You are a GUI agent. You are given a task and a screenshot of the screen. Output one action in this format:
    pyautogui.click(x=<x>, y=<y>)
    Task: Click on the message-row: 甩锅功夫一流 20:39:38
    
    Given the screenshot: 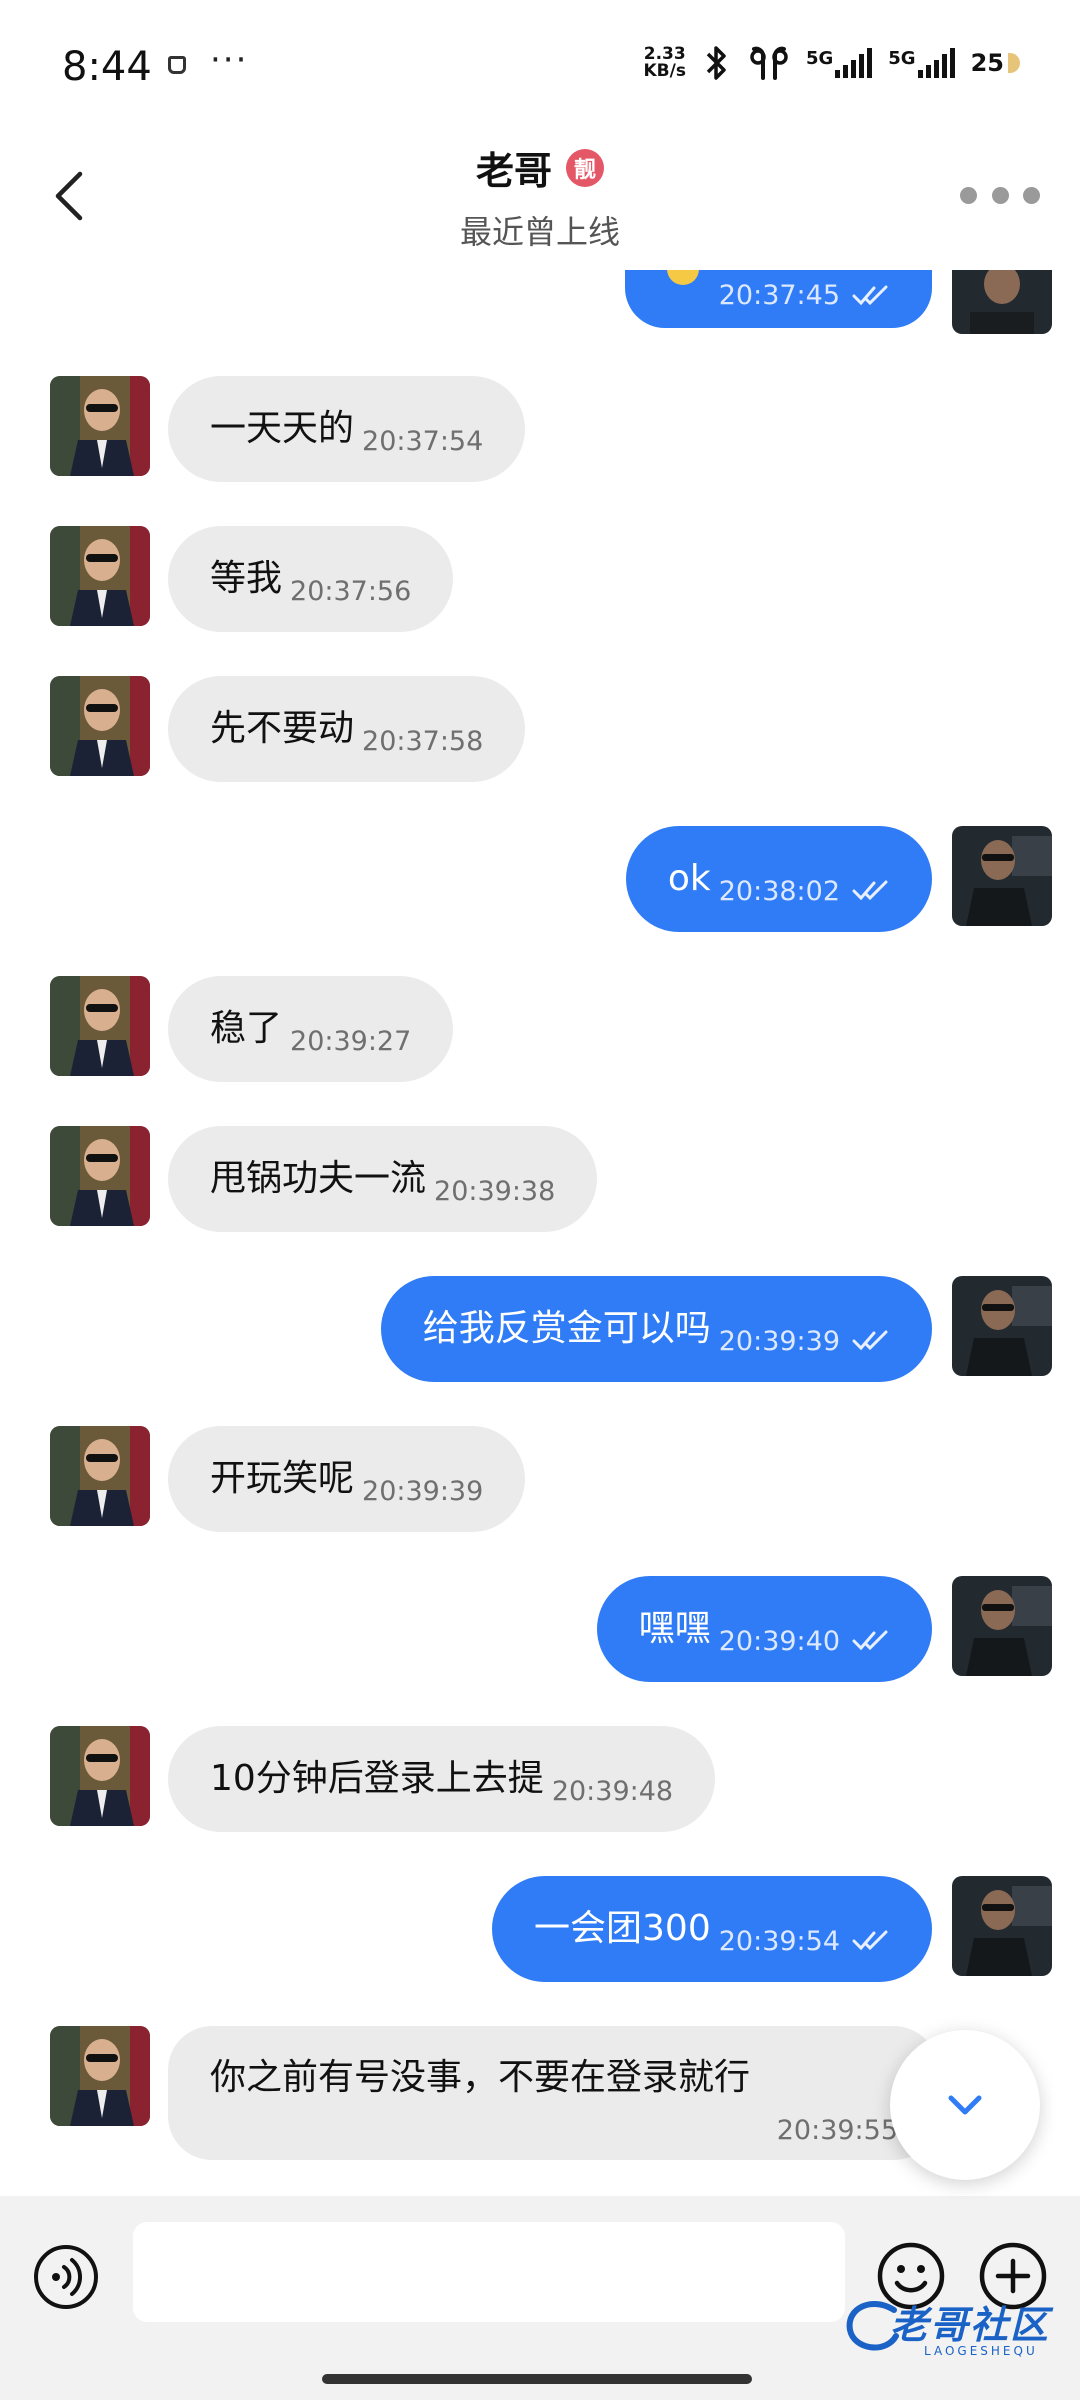 What is the action you would take?
    pyautogui.click(x=540, y=1179)
    